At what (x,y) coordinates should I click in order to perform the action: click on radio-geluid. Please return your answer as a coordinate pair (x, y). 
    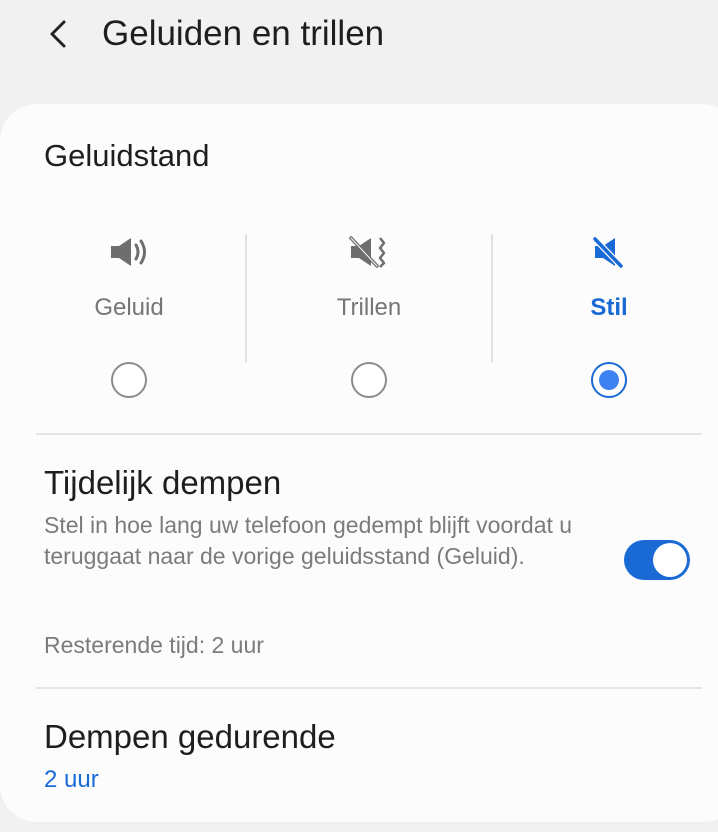
    Looking at the image, I should click on (129, 380).